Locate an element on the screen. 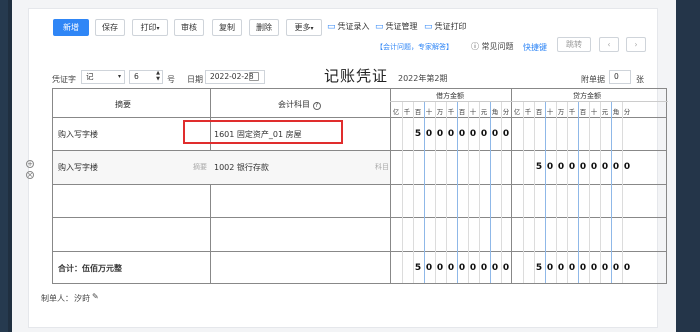 This screenshot has width=700, height=332. next-button: › is located at coordinates (636, 44).